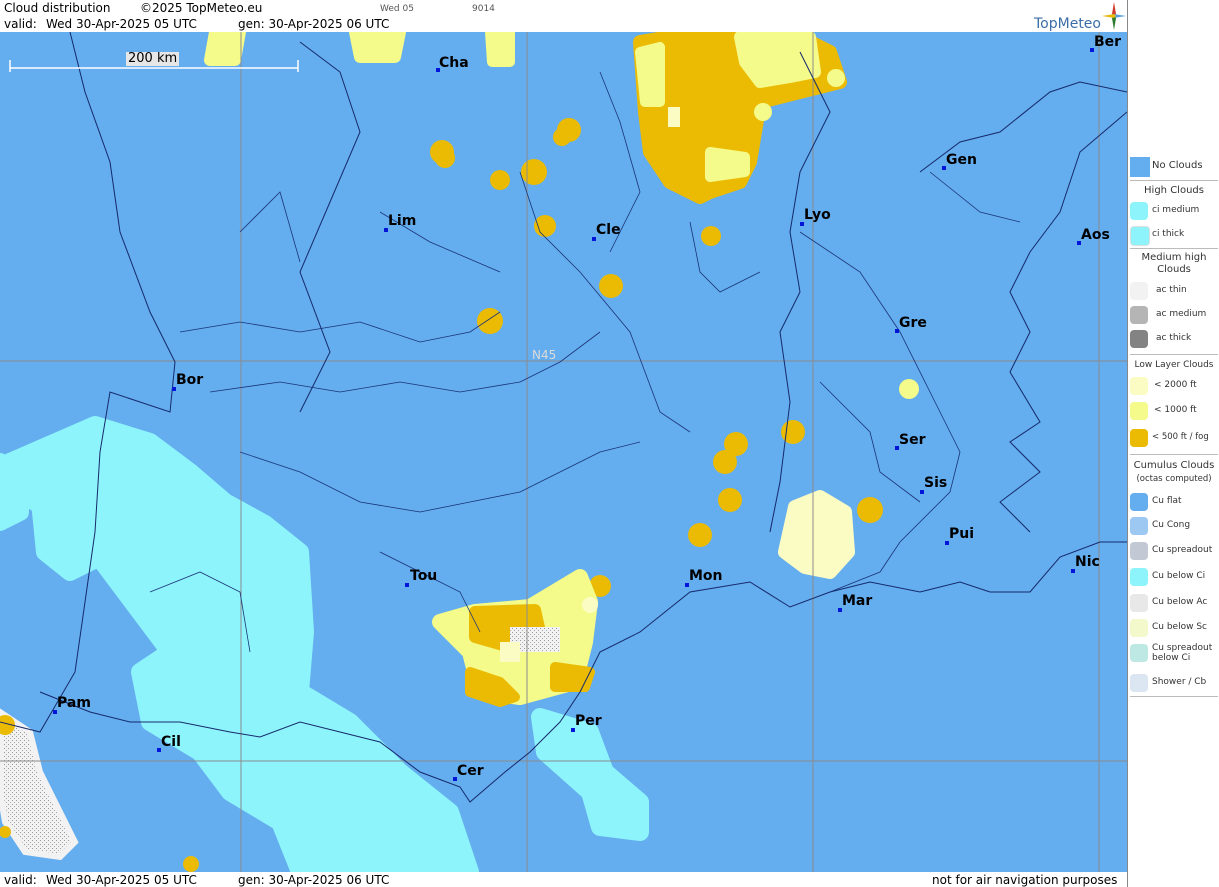 The width and height of the screenshot is (1219, 887). I want to click on legend-label: < 500 ft / fog, so click(1180, 437).